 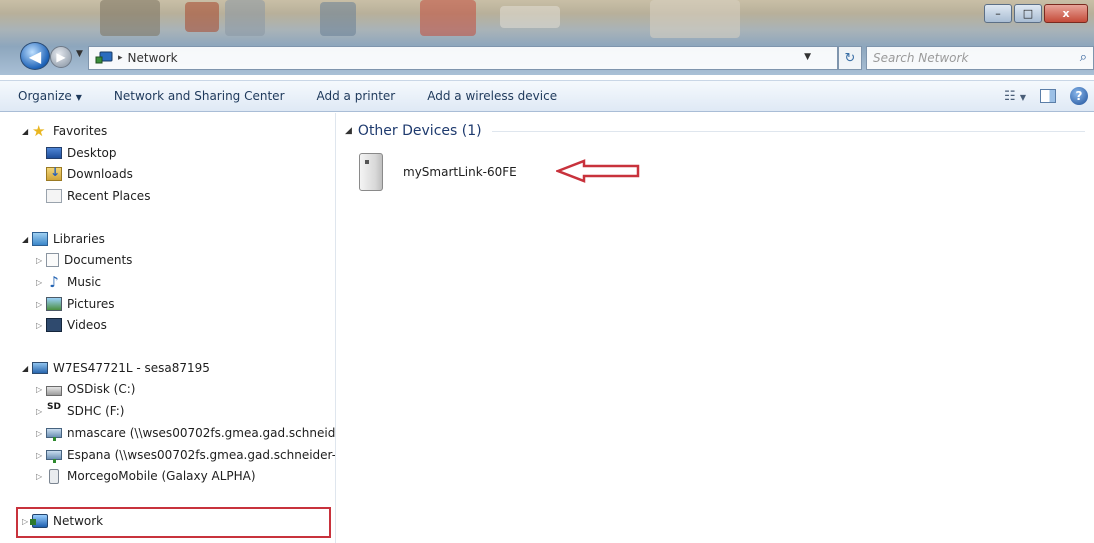 I want to click on nav-item-label: MorcegoMobile (Galaxy ALPHA), so click(x=161, y=476).